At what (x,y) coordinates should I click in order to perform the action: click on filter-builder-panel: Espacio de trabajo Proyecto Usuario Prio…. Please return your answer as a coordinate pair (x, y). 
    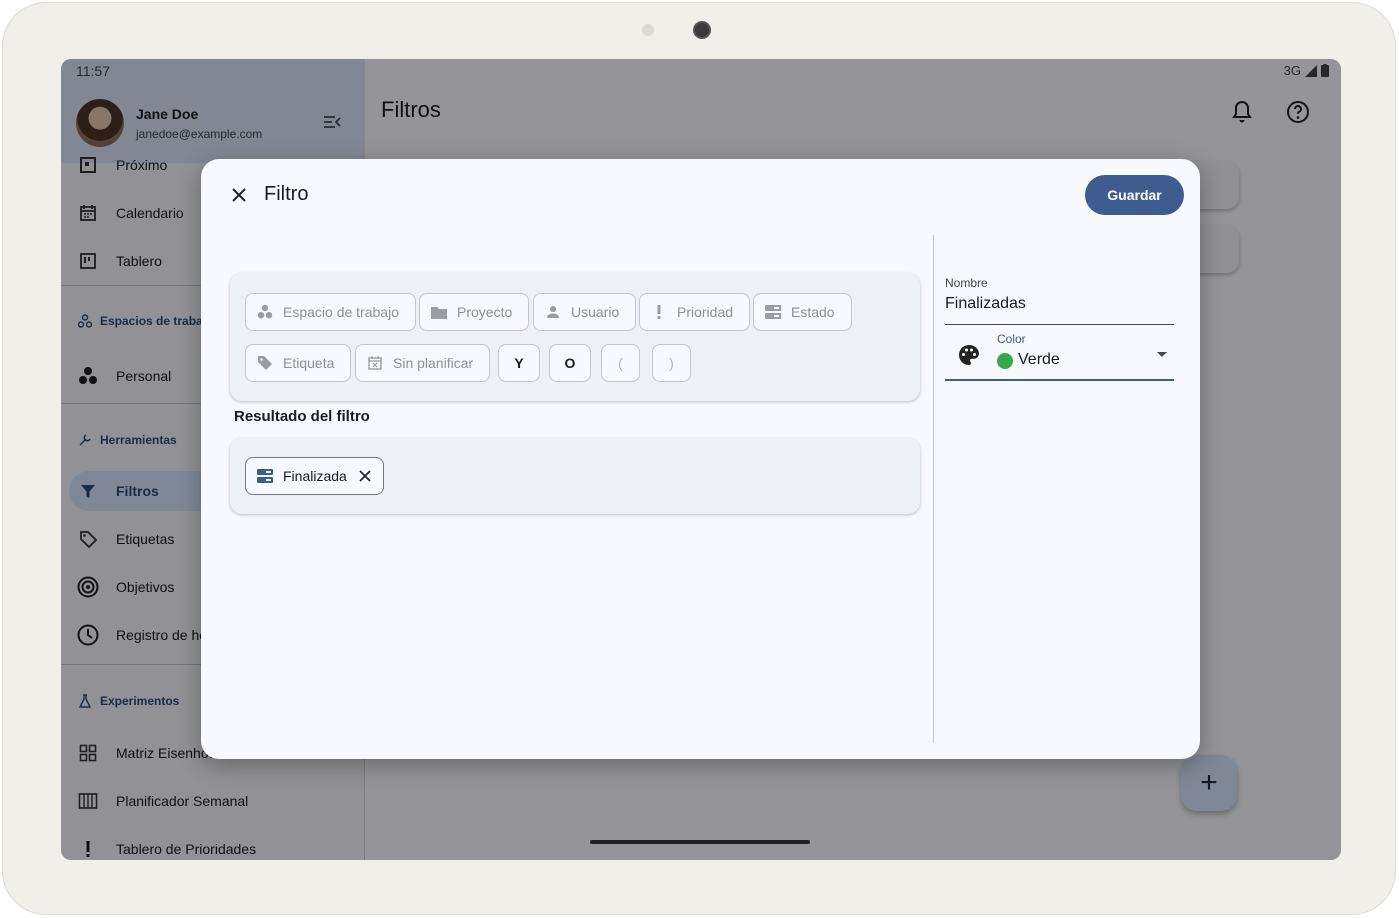
    Looking at the image, I should click on (575, 337).